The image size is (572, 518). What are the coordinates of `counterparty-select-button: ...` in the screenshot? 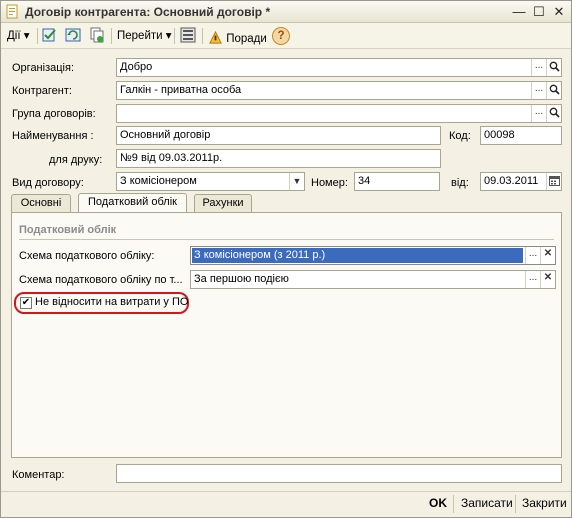 It's located at (538, 90).